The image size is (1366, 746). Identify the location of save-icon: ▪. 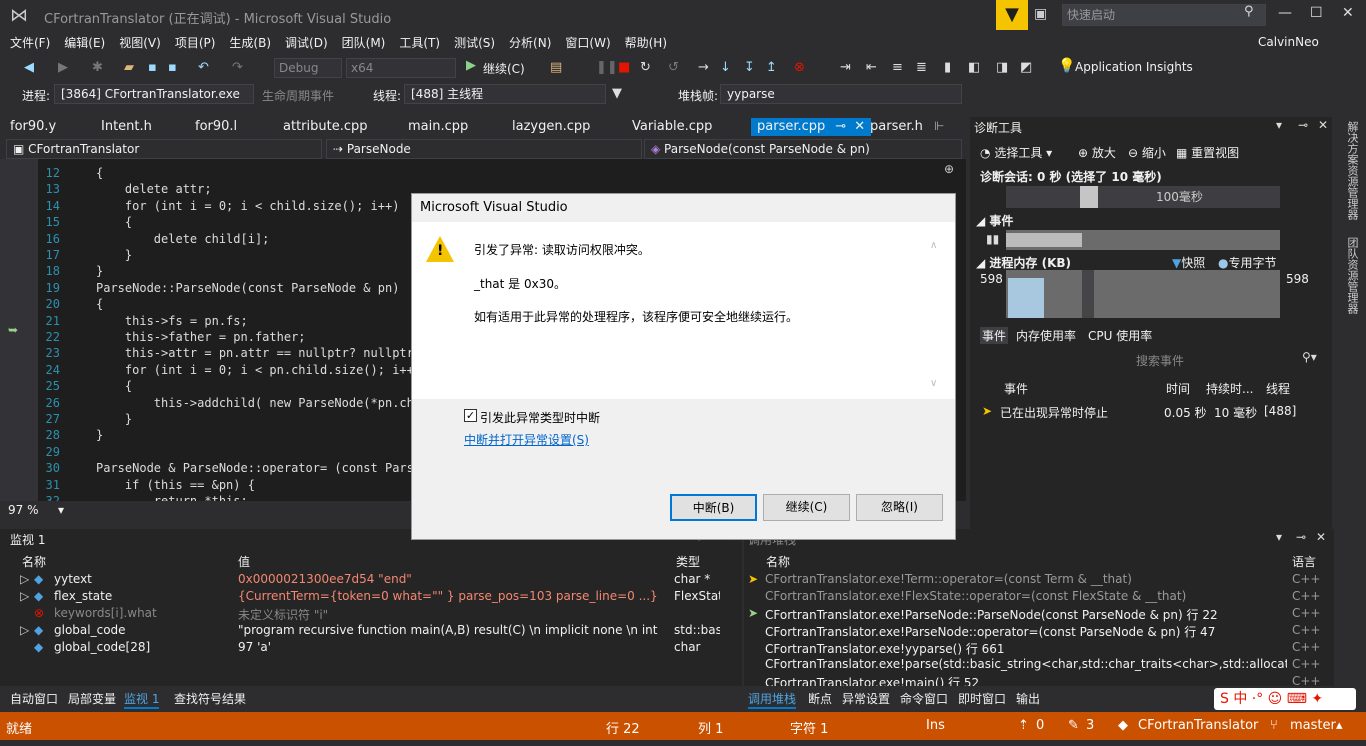
(152, 67).